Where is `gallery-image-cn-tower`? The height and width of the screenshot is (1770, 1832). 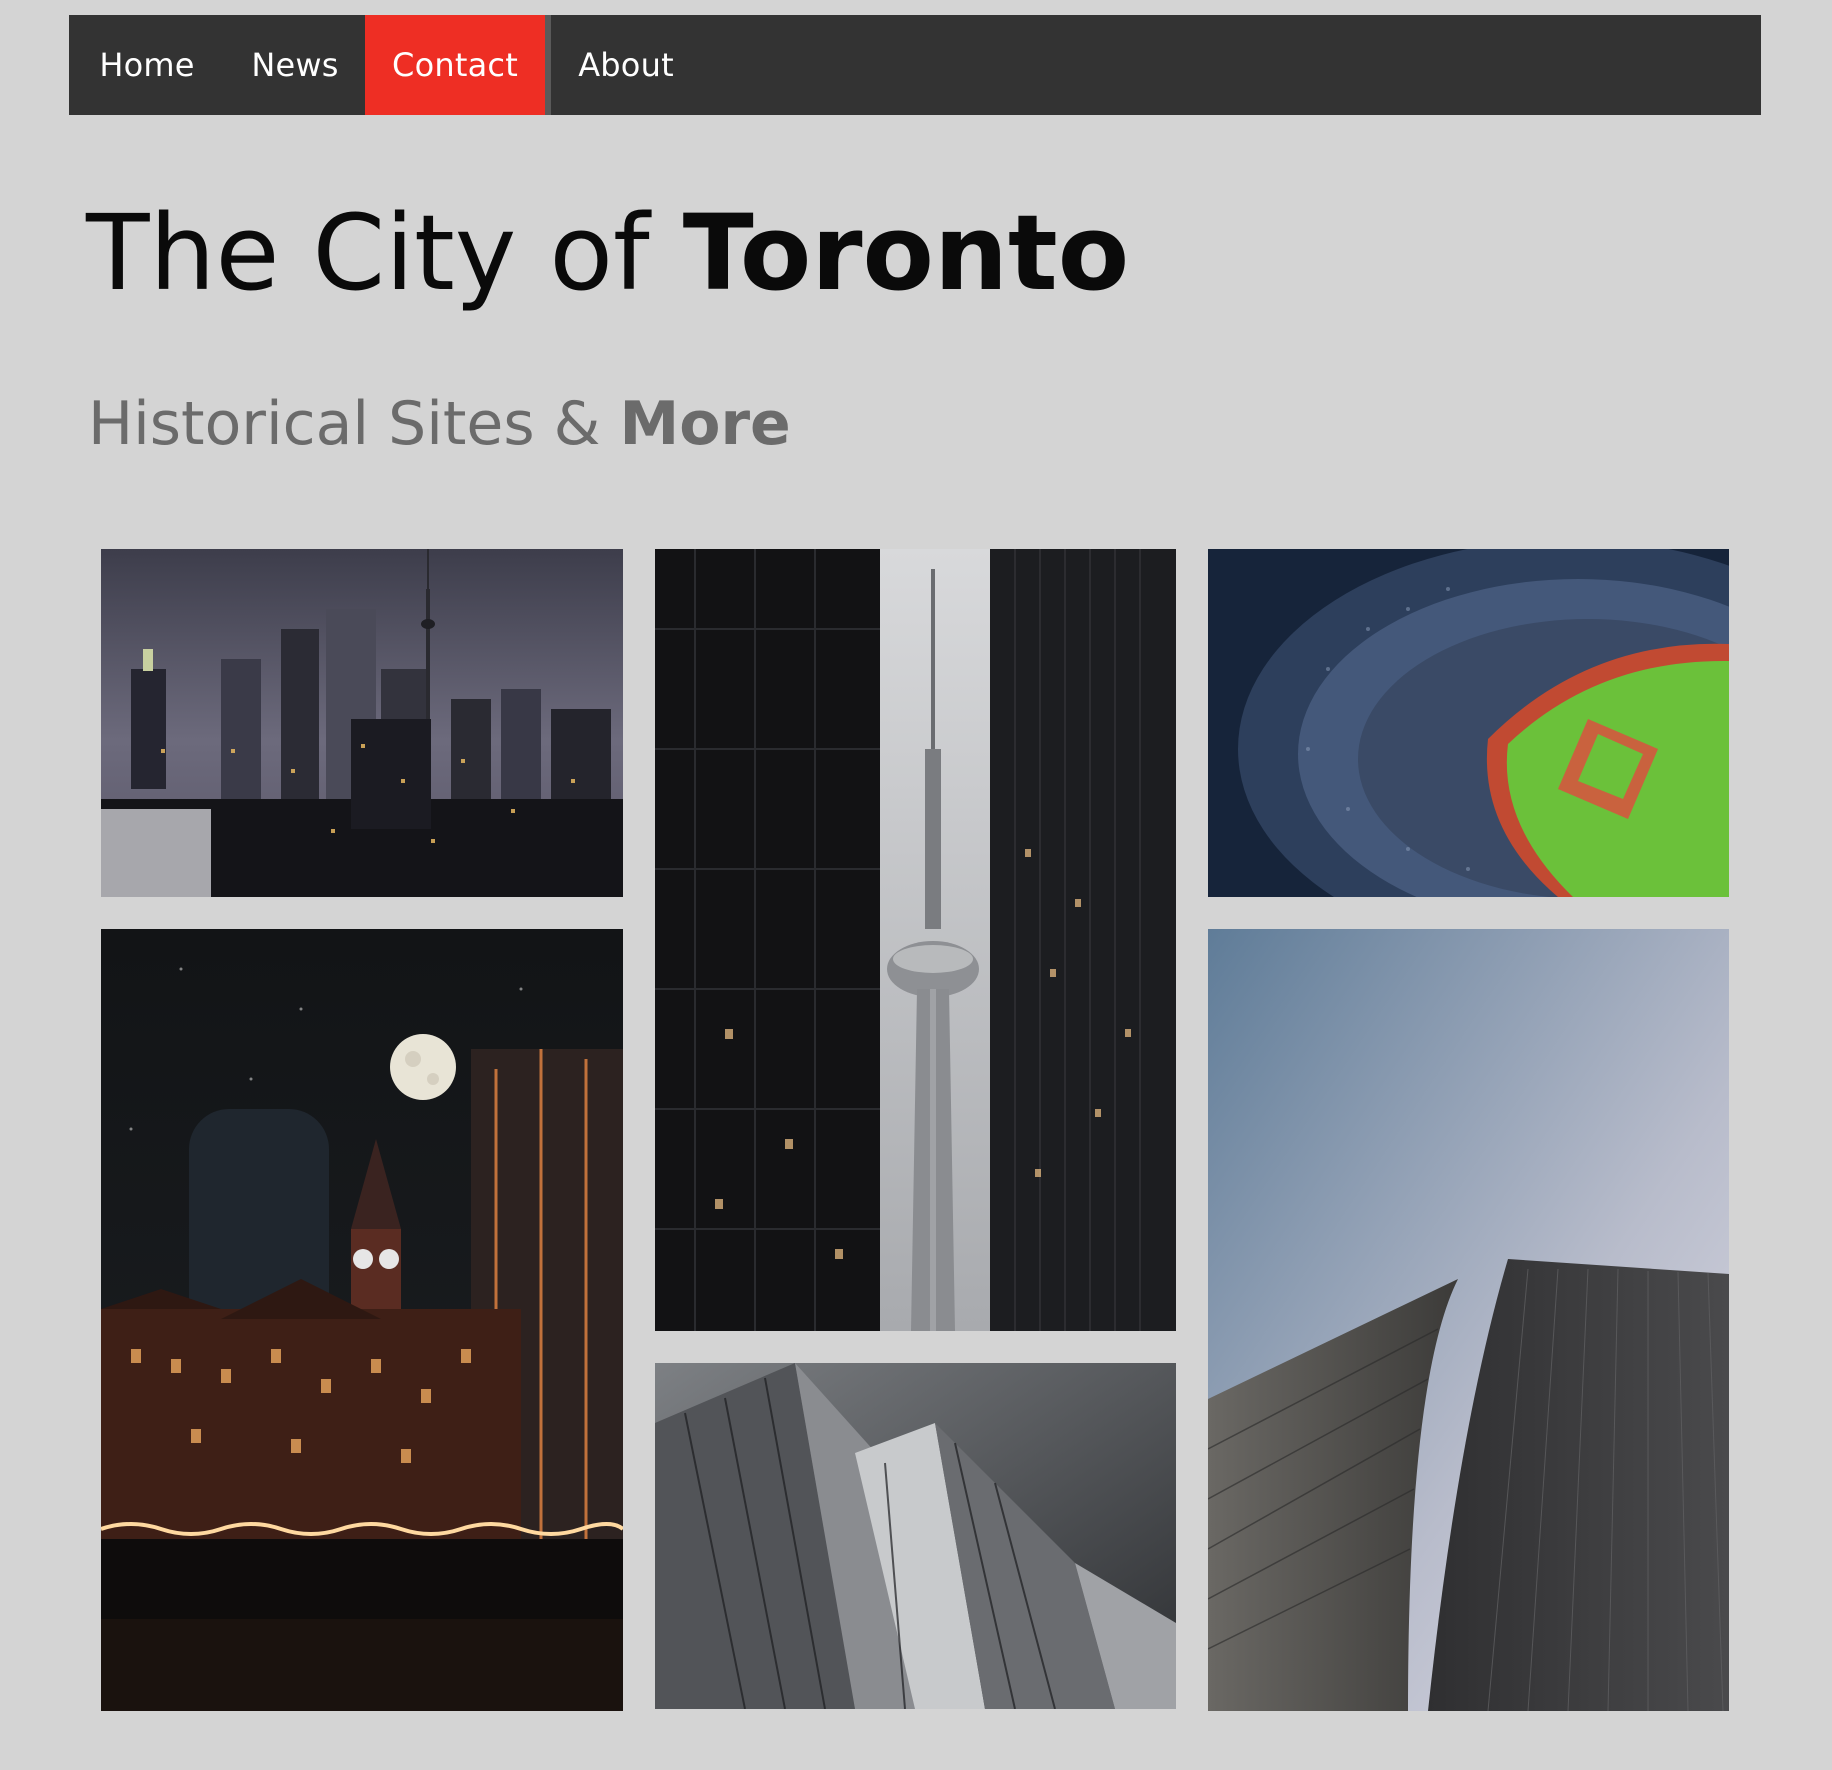
gallery-image-cn-tower is located at coordinates (915, 940).